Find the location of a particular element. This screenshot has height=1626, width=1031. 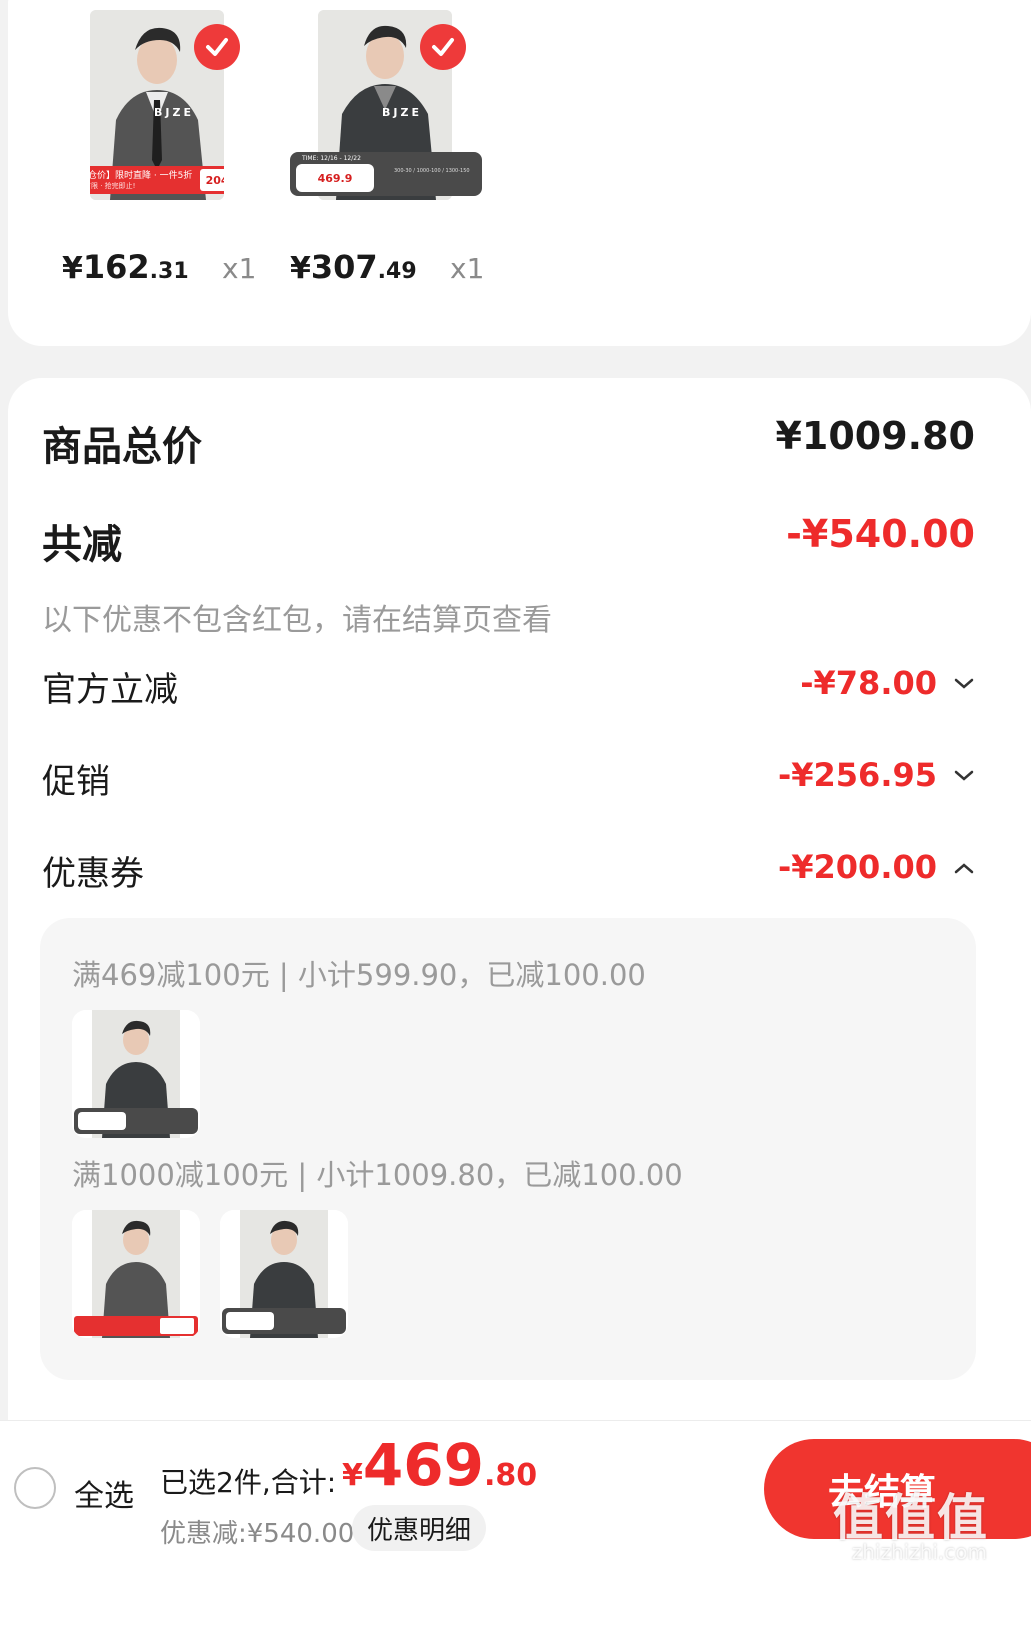

watermark-url: zhizhizhi.com is located at coordinates (919, 1552).